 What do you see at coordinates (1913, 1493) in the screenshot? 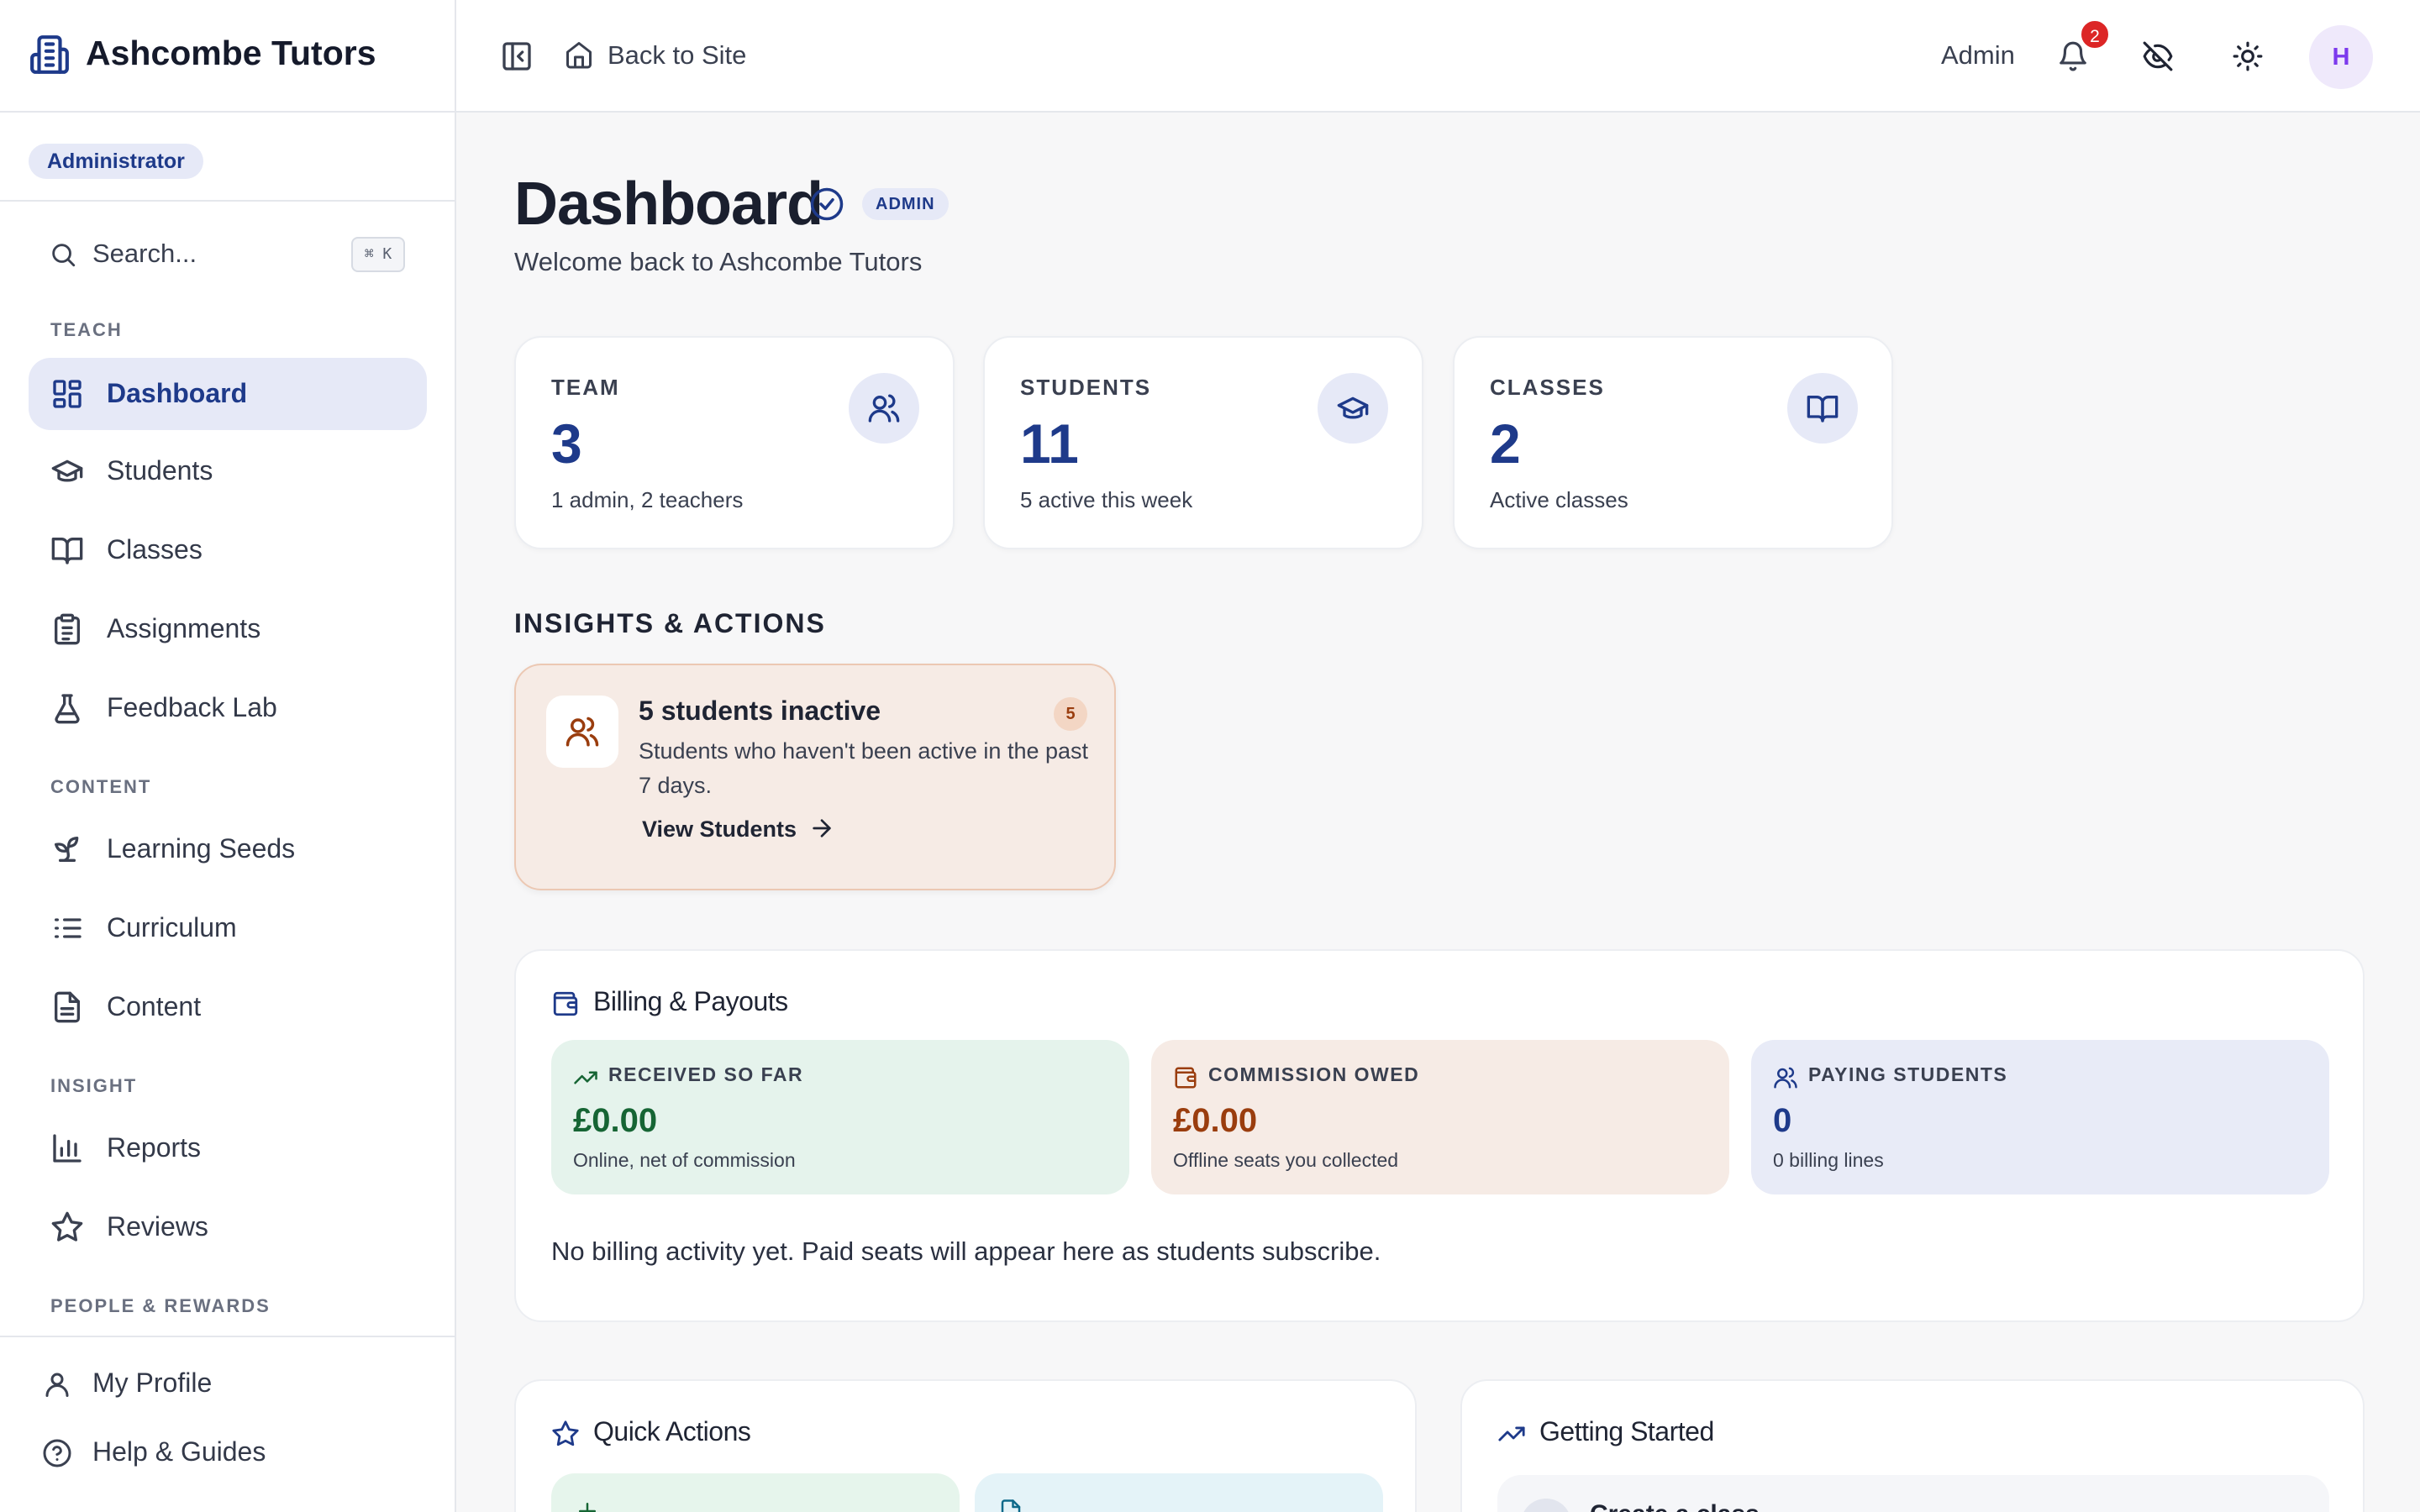
I see `getting-started-item: Create a class` at bounding box center [1913, 1493].